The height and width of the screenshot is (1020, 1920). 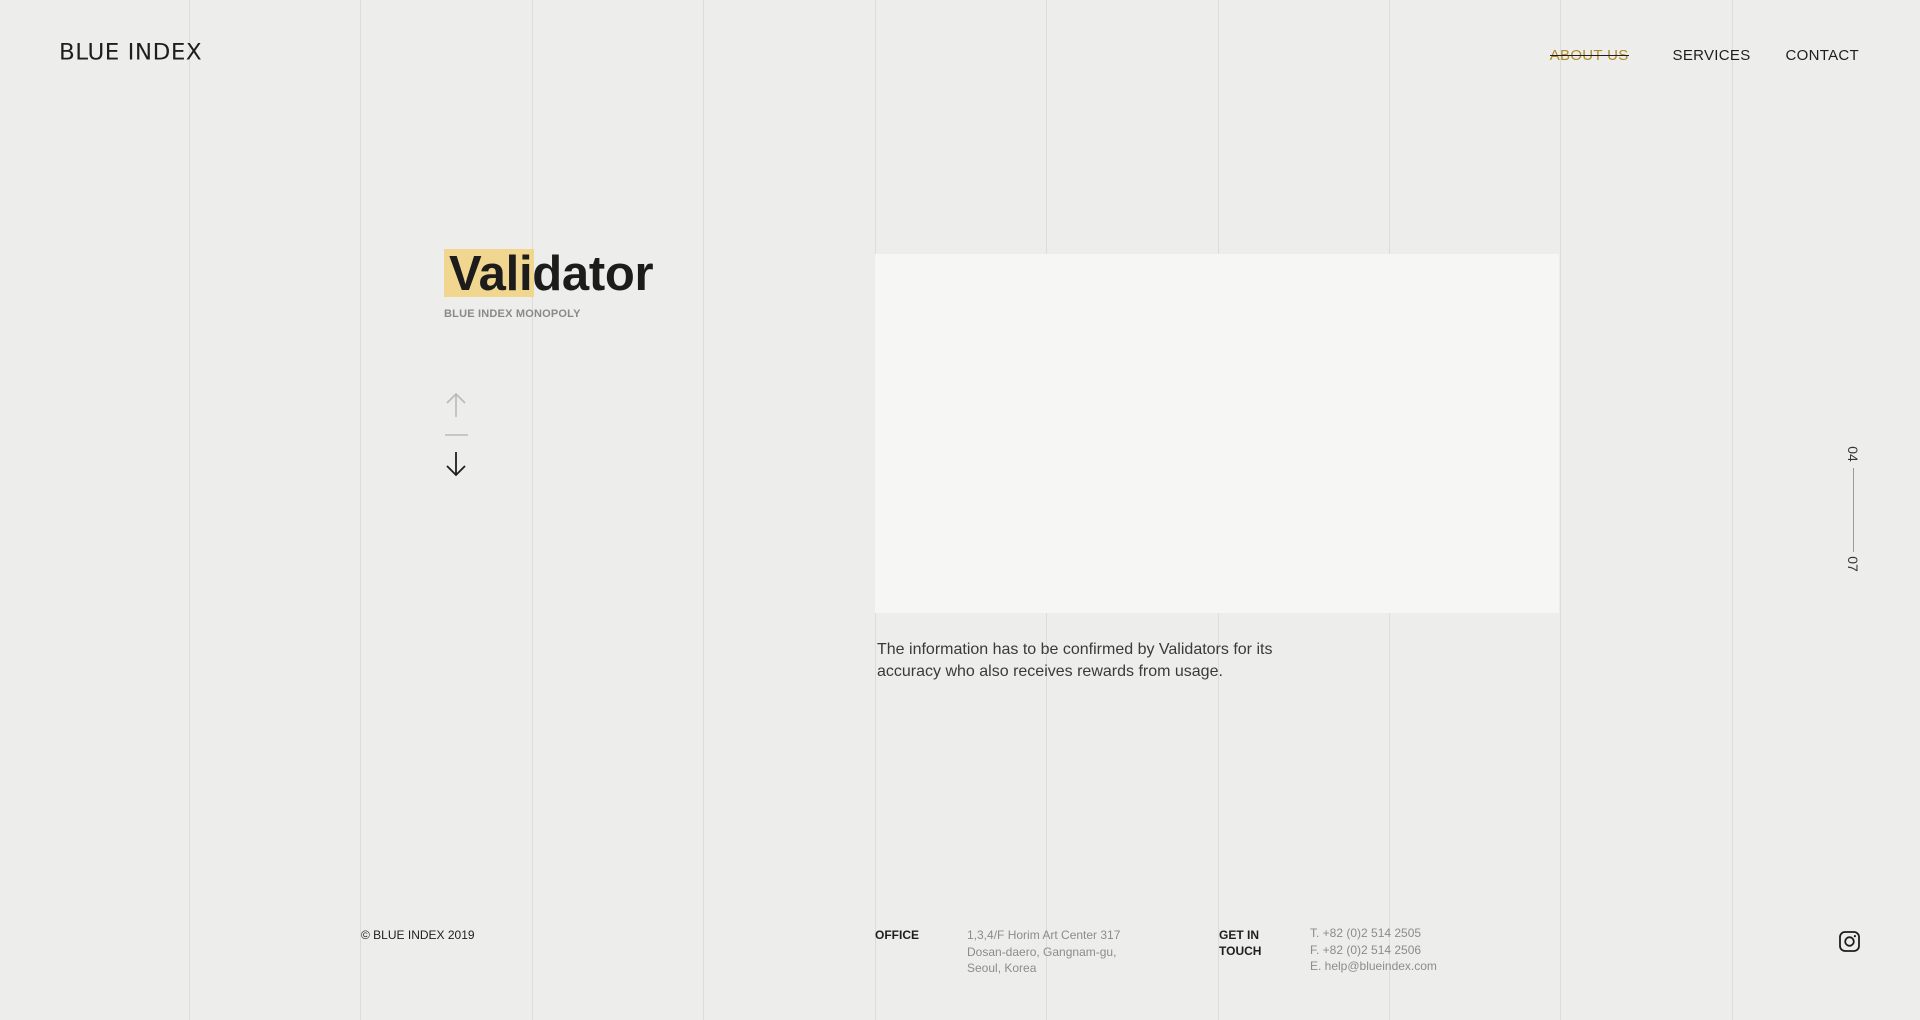 I want to click on office-address-line: 1,3,4/F Horim Art Center 317, so click(x=1044, y=935).